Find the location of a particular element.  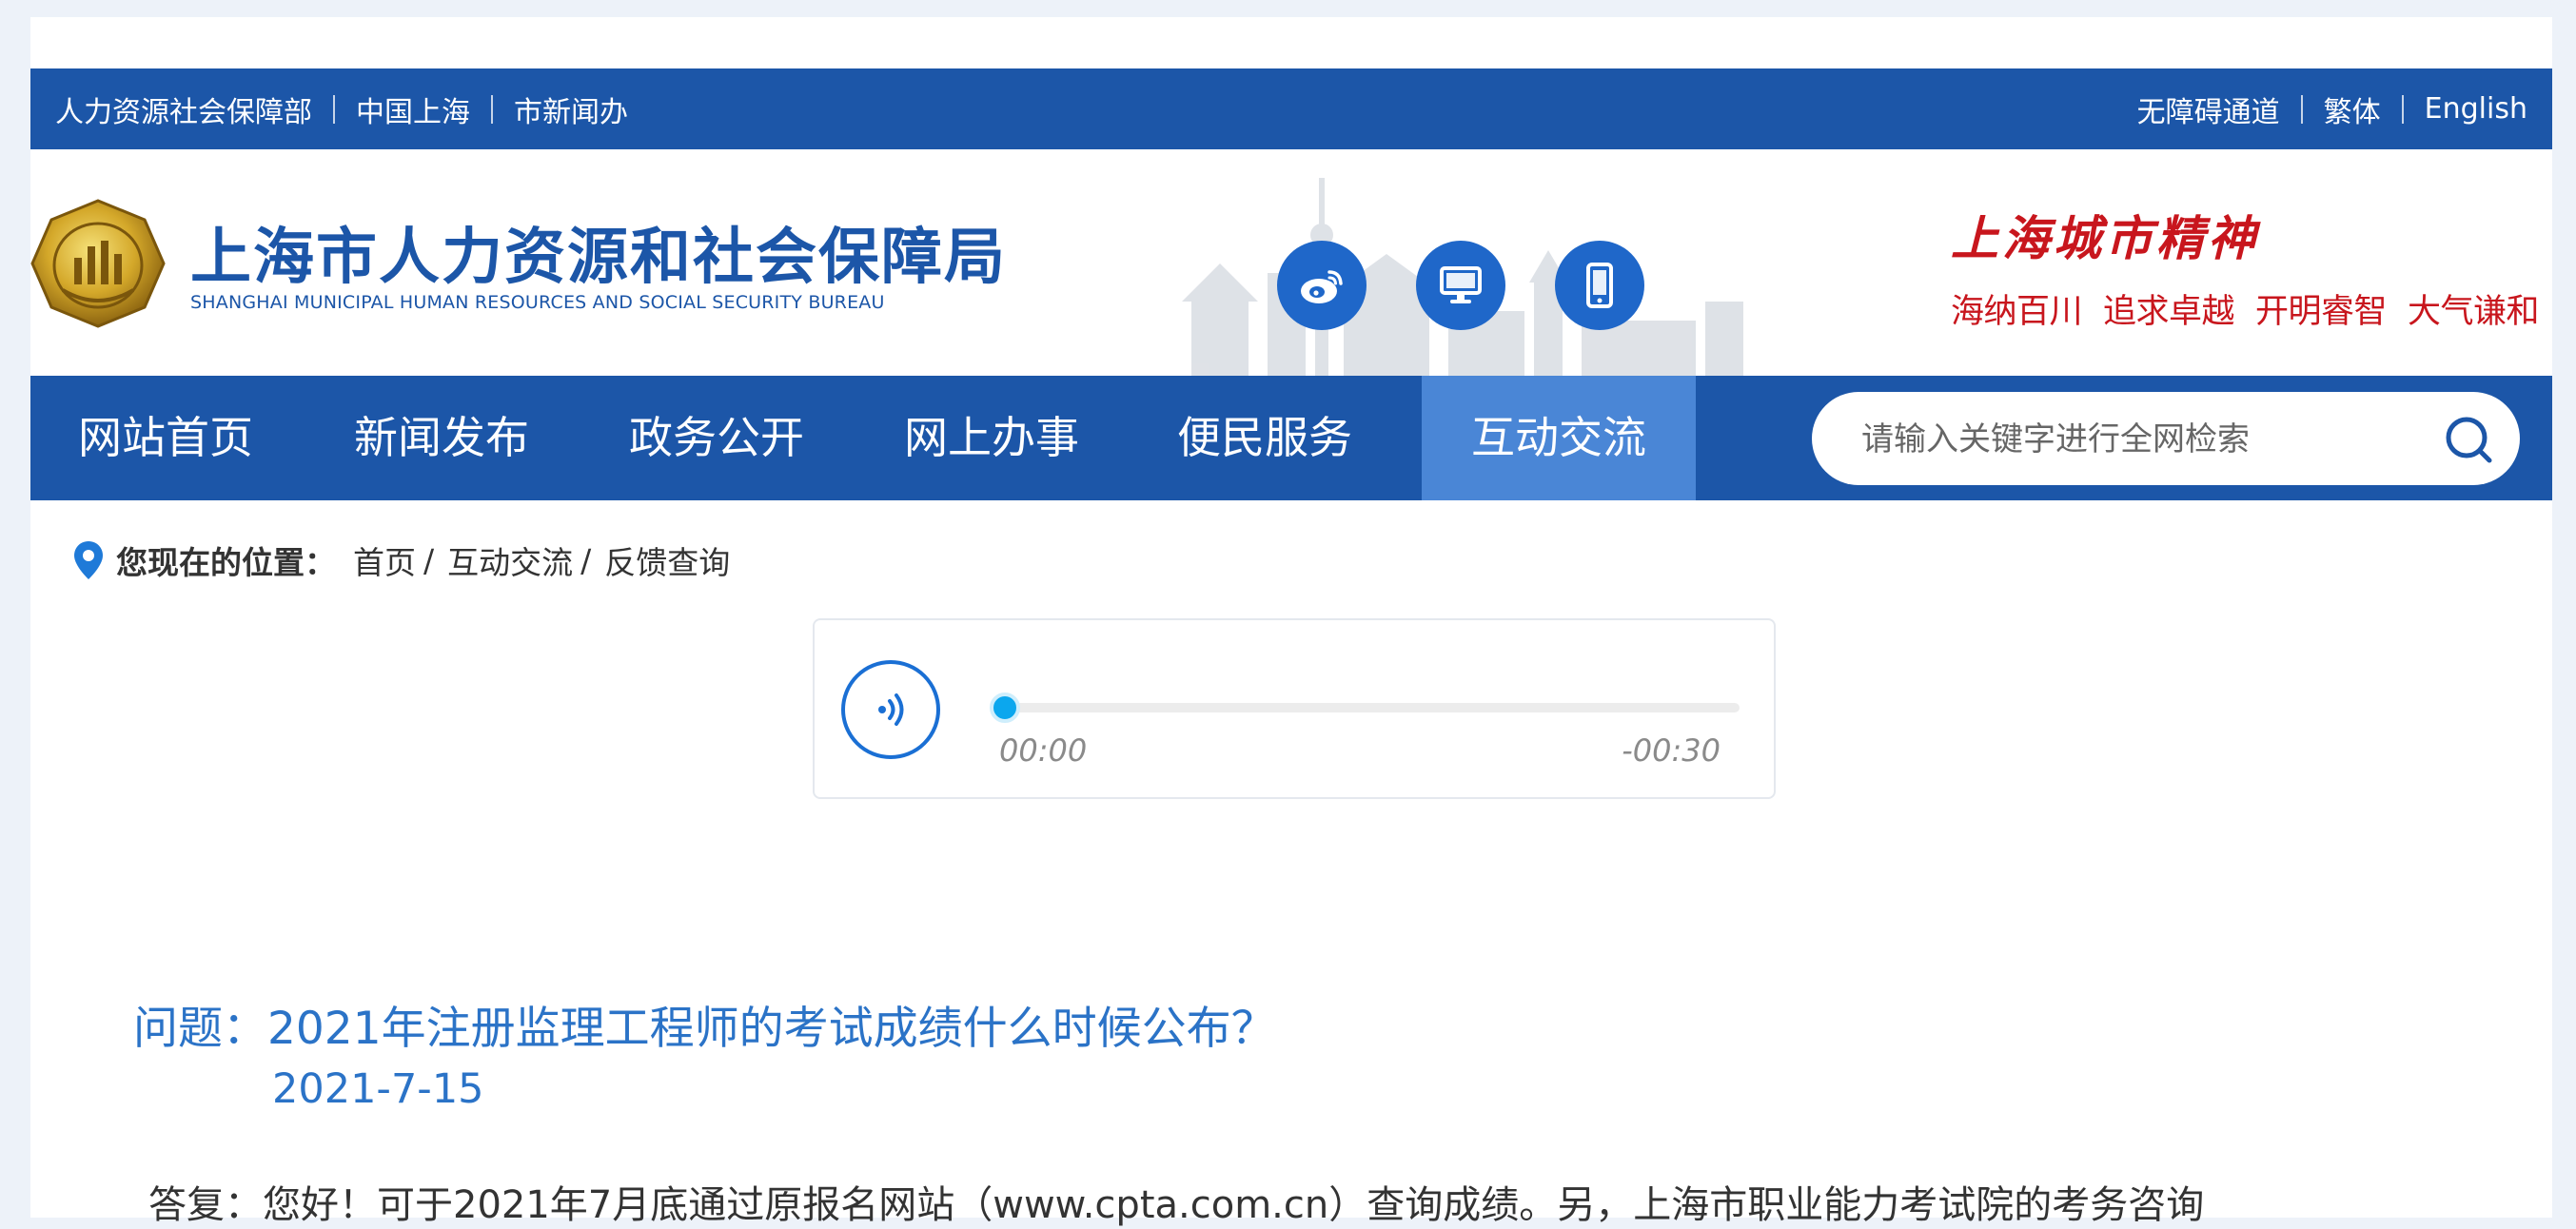

spirit-word: 追求卓越 is located at coordinates (2169, 312).